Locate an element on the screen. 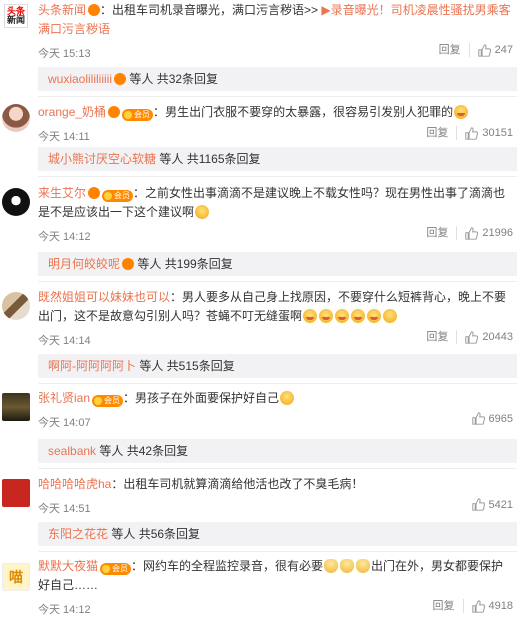 Image resolution: width=521 pixels, height=618 pixels. sub-reply-user: 明月何皎皎呢 is located at coordinates (84, 264).